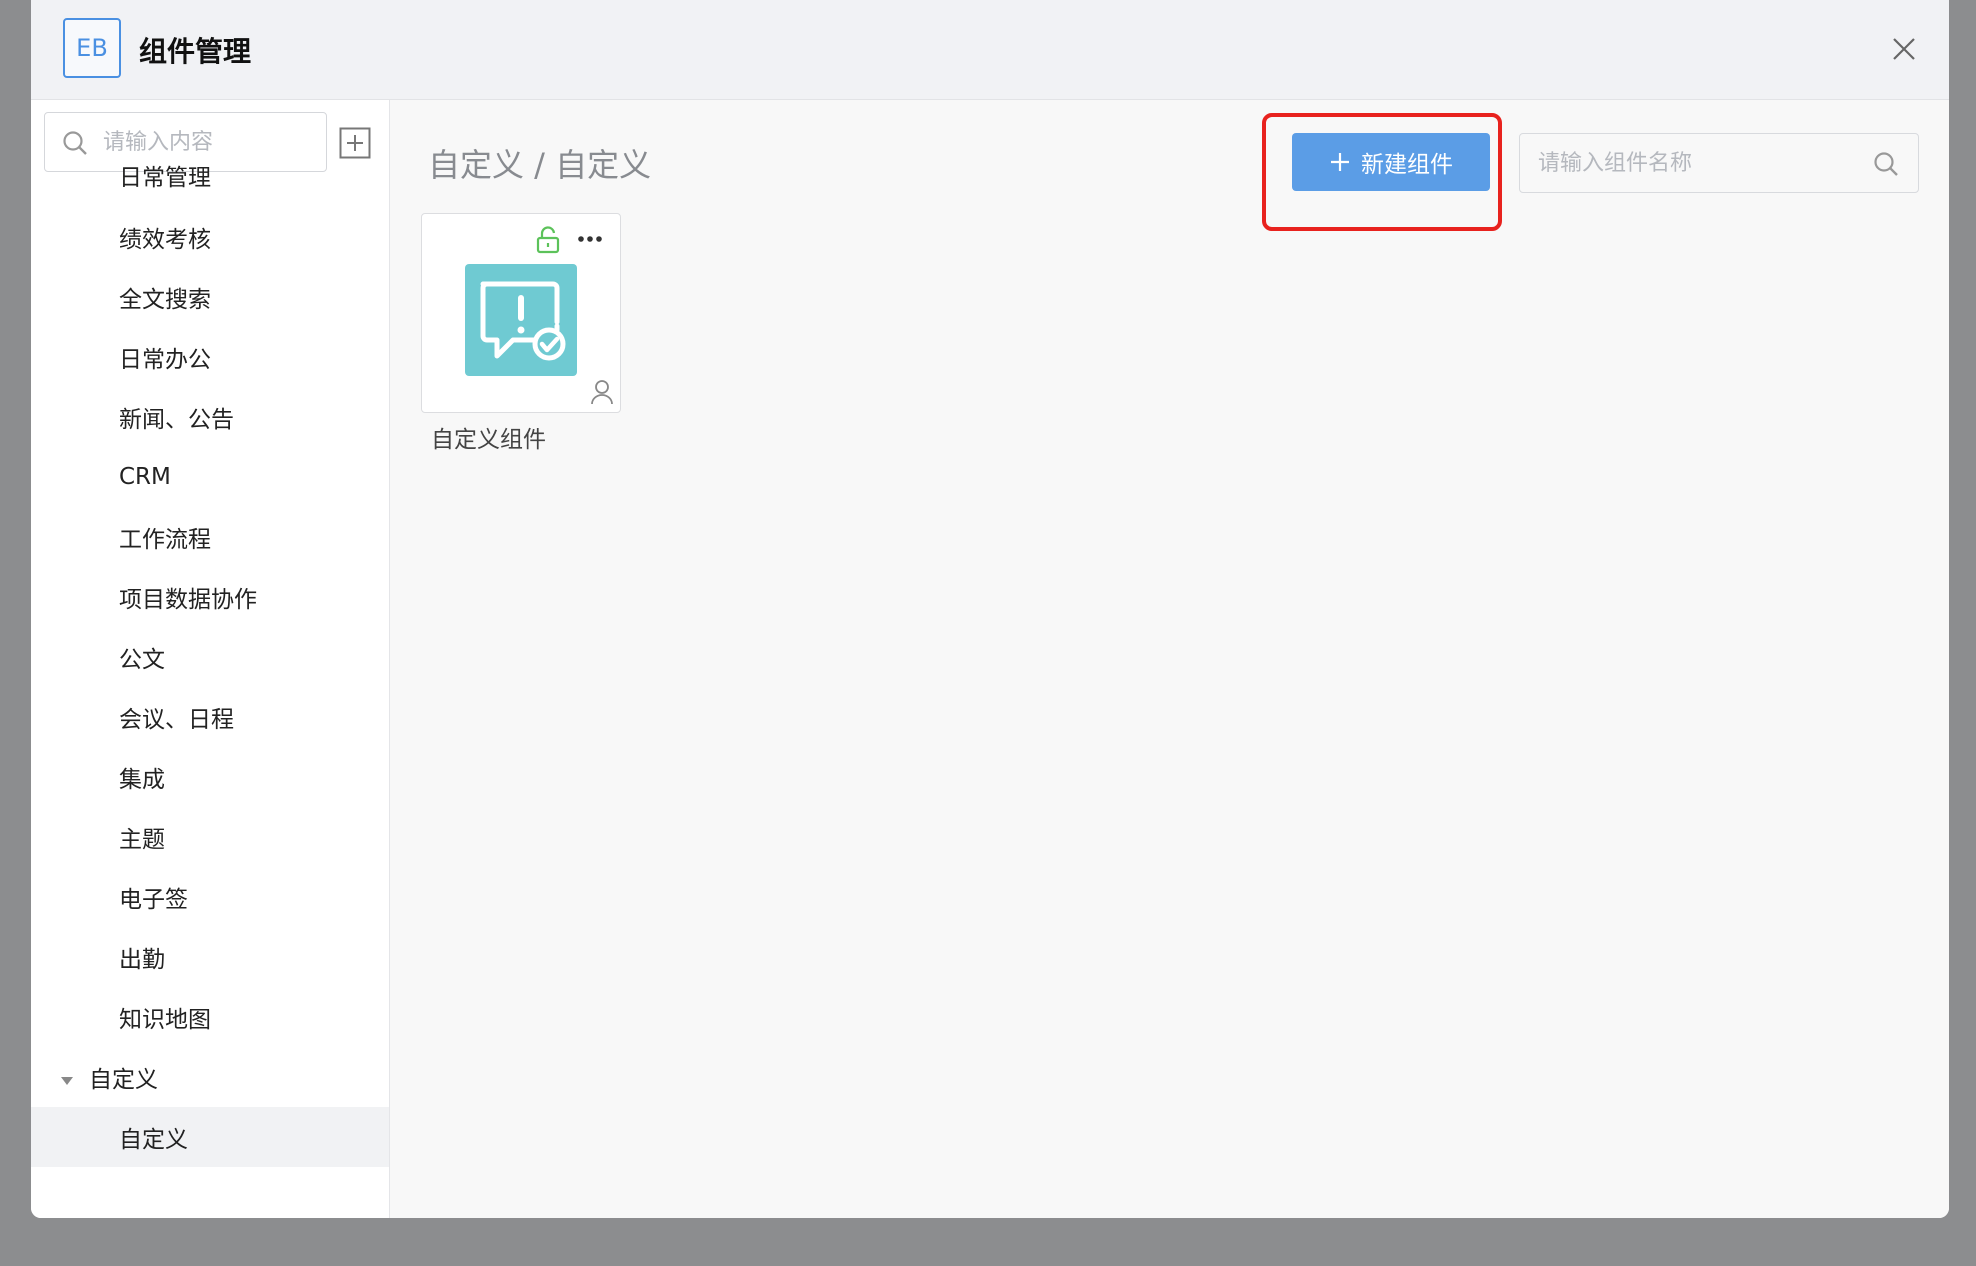 This screenshot has height=1266, width=1976. I want to click on sidebar-item-label: 自定义, so click(153, 1140).